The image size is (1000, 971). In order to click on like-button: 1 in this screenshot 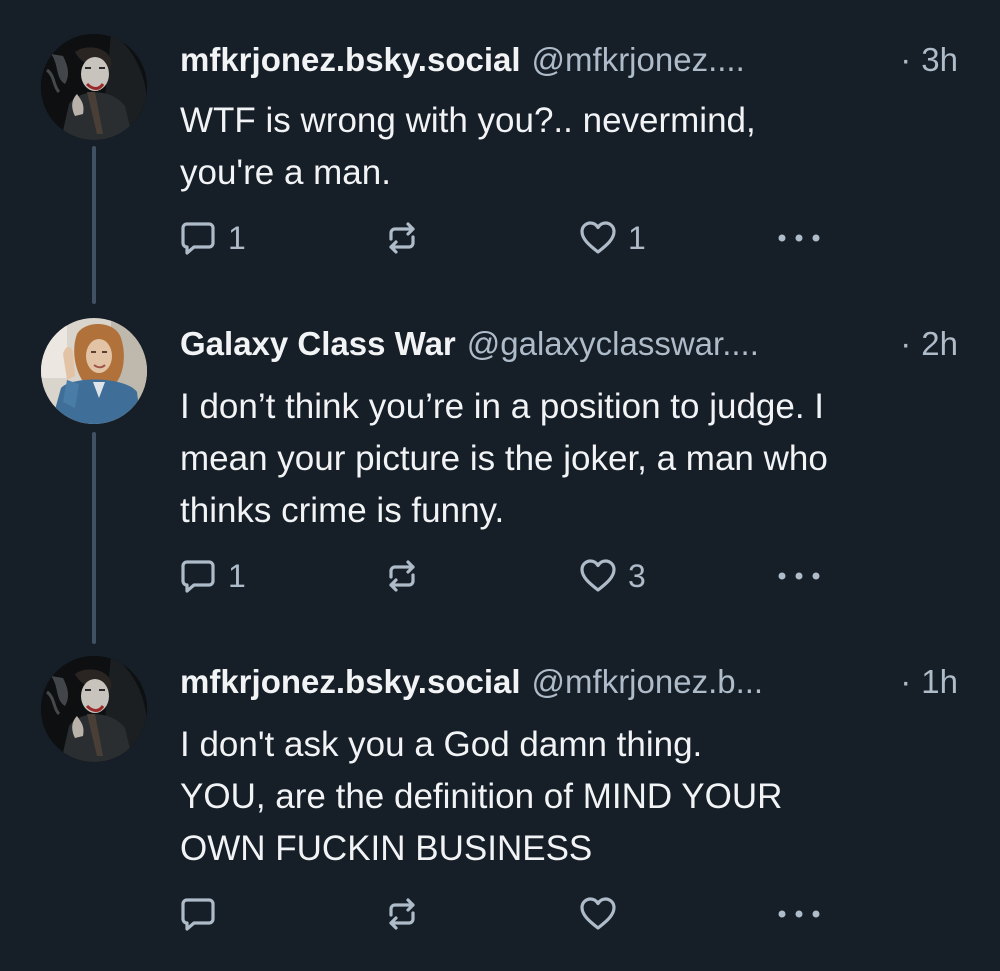, I will do `click(612, 238)`.